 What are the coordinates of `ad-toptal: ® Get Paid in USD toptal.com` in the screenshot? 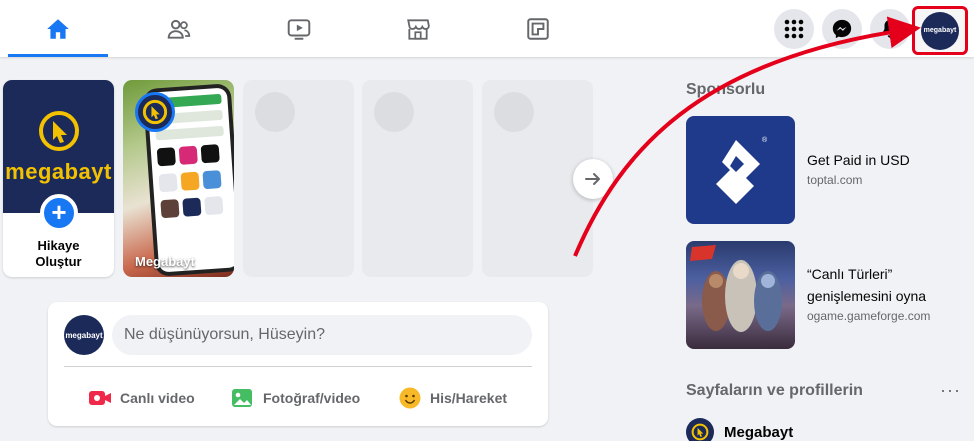 It's located at (821, 170).